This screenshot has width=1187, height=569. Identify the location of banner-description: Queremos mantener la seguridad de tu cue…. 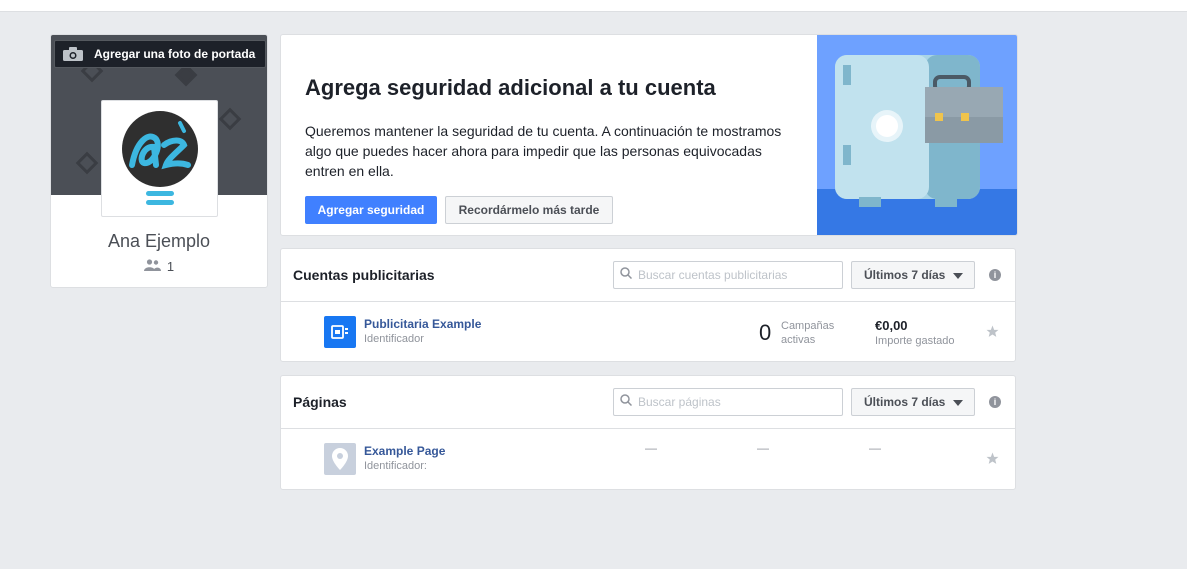
(543, 151).